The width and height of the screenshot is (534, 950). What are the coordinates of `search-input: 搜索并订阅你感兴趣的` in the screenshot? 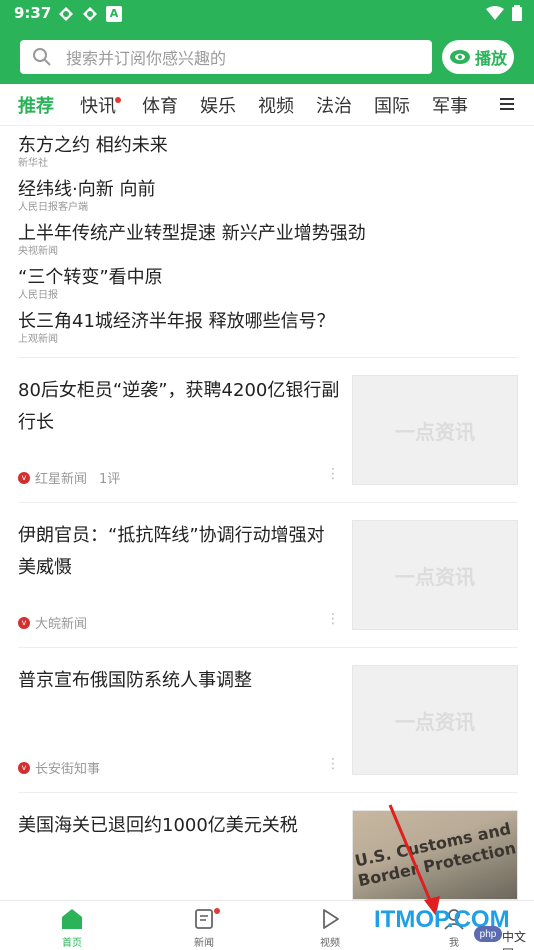 It's located at (226, 57).